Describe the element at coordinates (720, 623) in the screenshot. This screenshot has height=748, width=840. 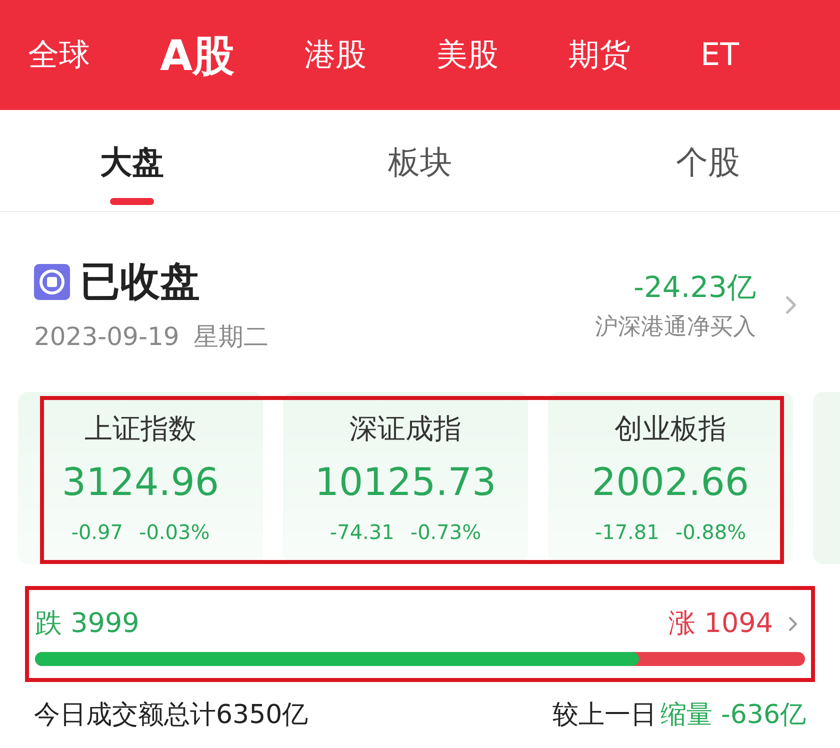
I see `advancers-count: 涨 1094` at that location.